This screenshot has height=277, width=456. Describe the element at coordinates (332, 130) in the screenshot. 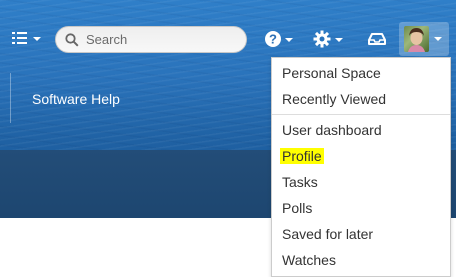

I see `menu-item-label: User dashboard` at that location.